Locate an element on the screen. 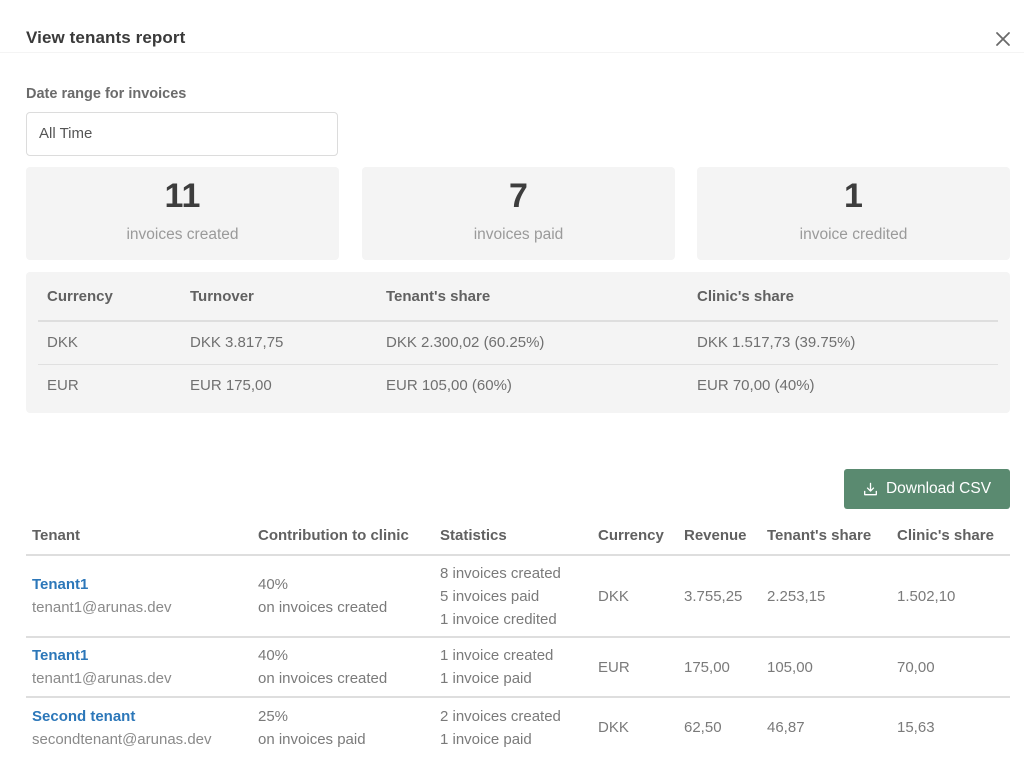 The width and height of the screenshot is (1024, 780). tenant-email: secondtenant@arunas.dev is located at coordinates (122, 739).